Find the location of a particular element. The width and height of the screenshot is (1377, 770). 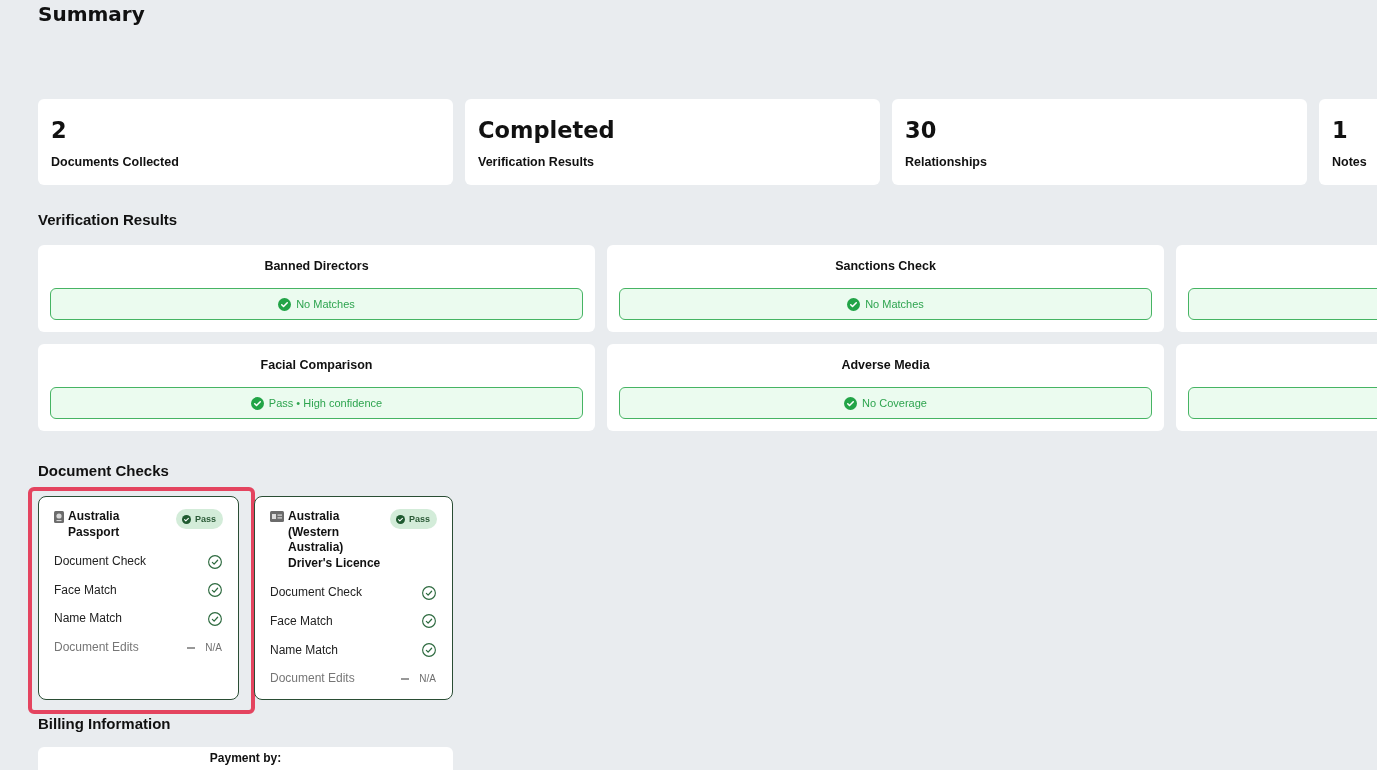

page-title: Summary is located at coordinates (92, 14).